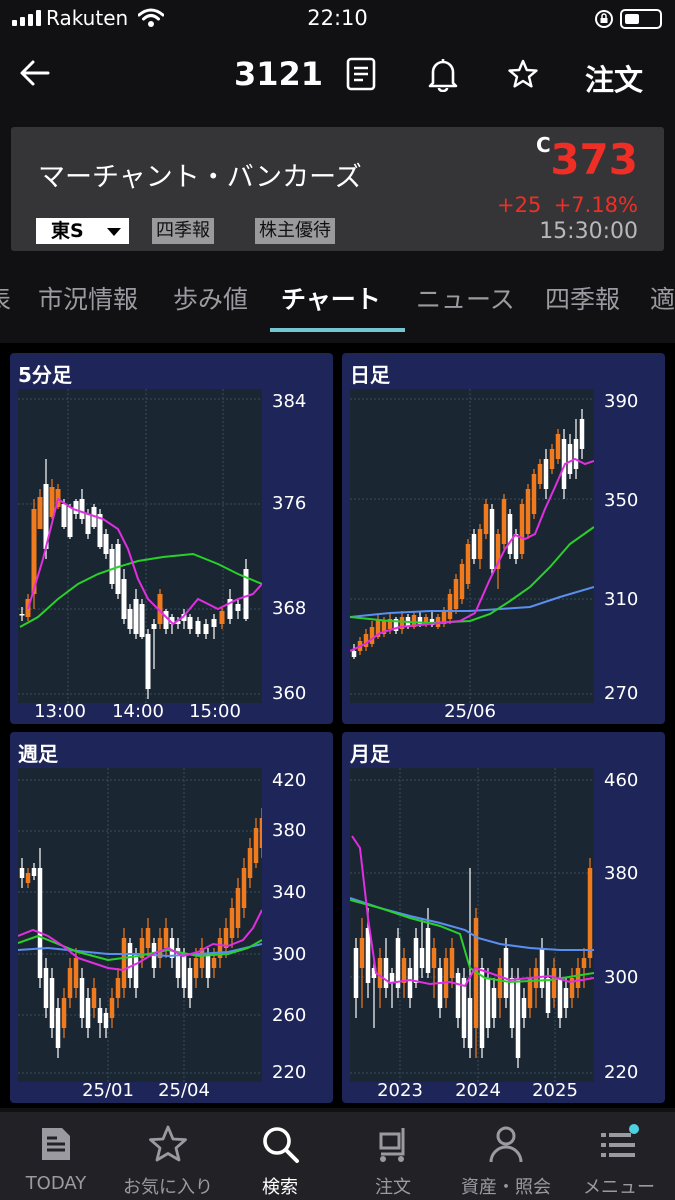 The image size is (675, 1200). I want to click on status-bar: Rakuten 22:10, so click(337, 19).